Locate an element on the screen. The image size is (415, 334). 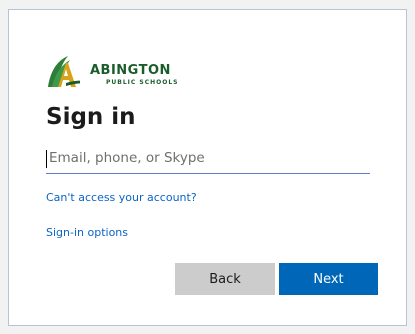
abington-a-logo-icon is located at coordinates (64, 71).